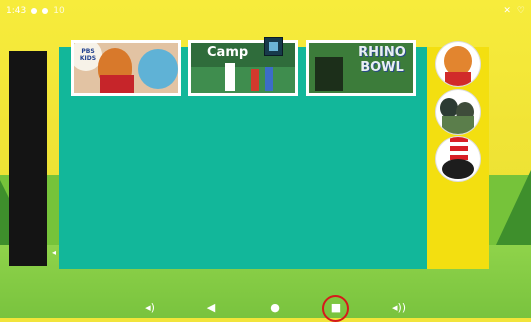 The image size is (531, 322). What do you see at coordinates (150, 308) in the screenshot?
I see `volume-down-icon: ◂)` at bounding box center [150, 308].